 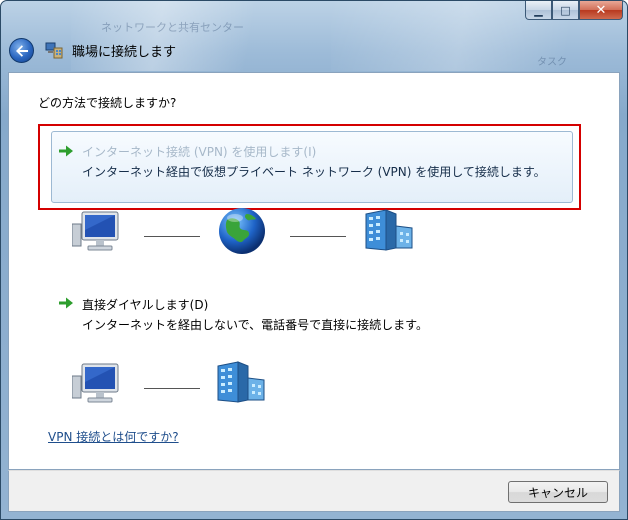 I want to click on background-window-text: タスク, so click(x=552, y=62).